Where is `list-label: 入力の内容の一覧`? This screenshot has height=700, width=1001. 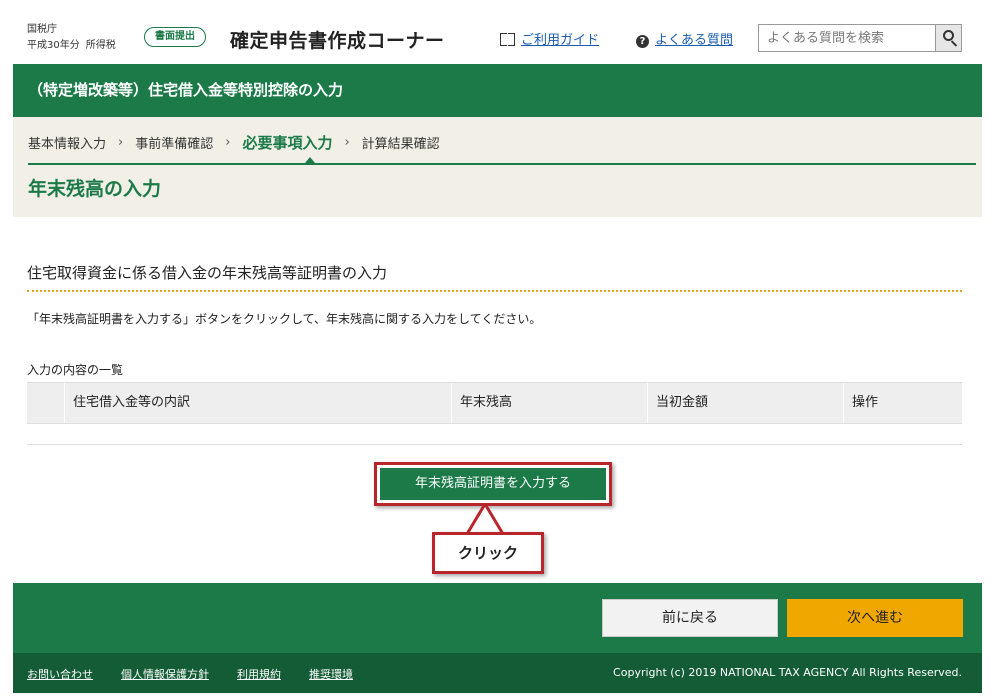
list-label: 入力の内容の一覧 is located at coordinates (75, 370).